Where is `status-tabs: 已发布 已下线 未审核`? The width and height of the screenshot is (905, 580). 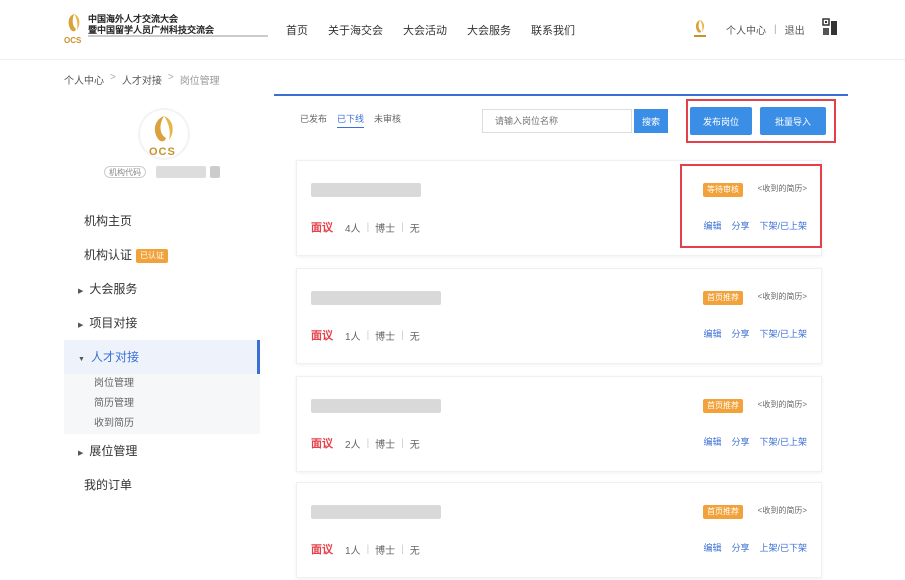 status-tabs: 已发布 已下线 未审核 is located at coordinates (350, 120).